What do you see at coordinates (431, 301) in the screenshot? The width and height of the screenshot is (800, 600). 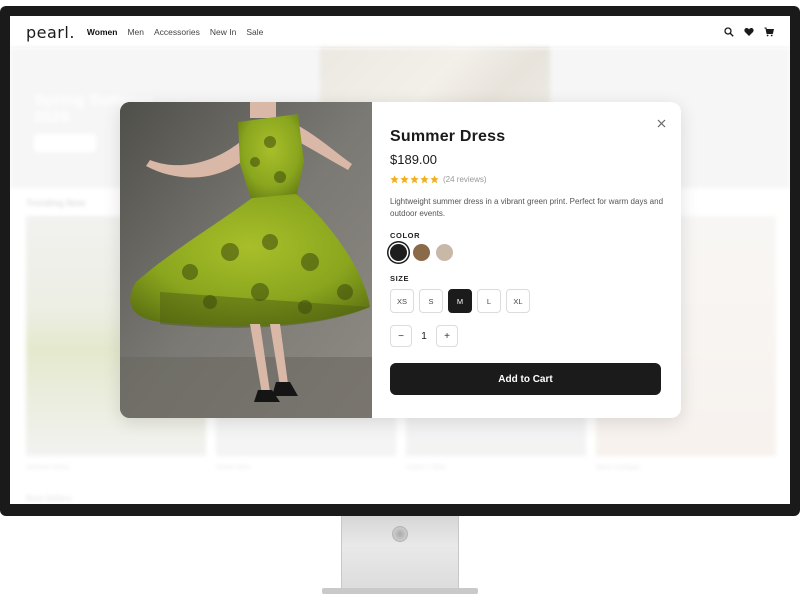 I see `size-option-s: S` at bounding box center [431, 301].